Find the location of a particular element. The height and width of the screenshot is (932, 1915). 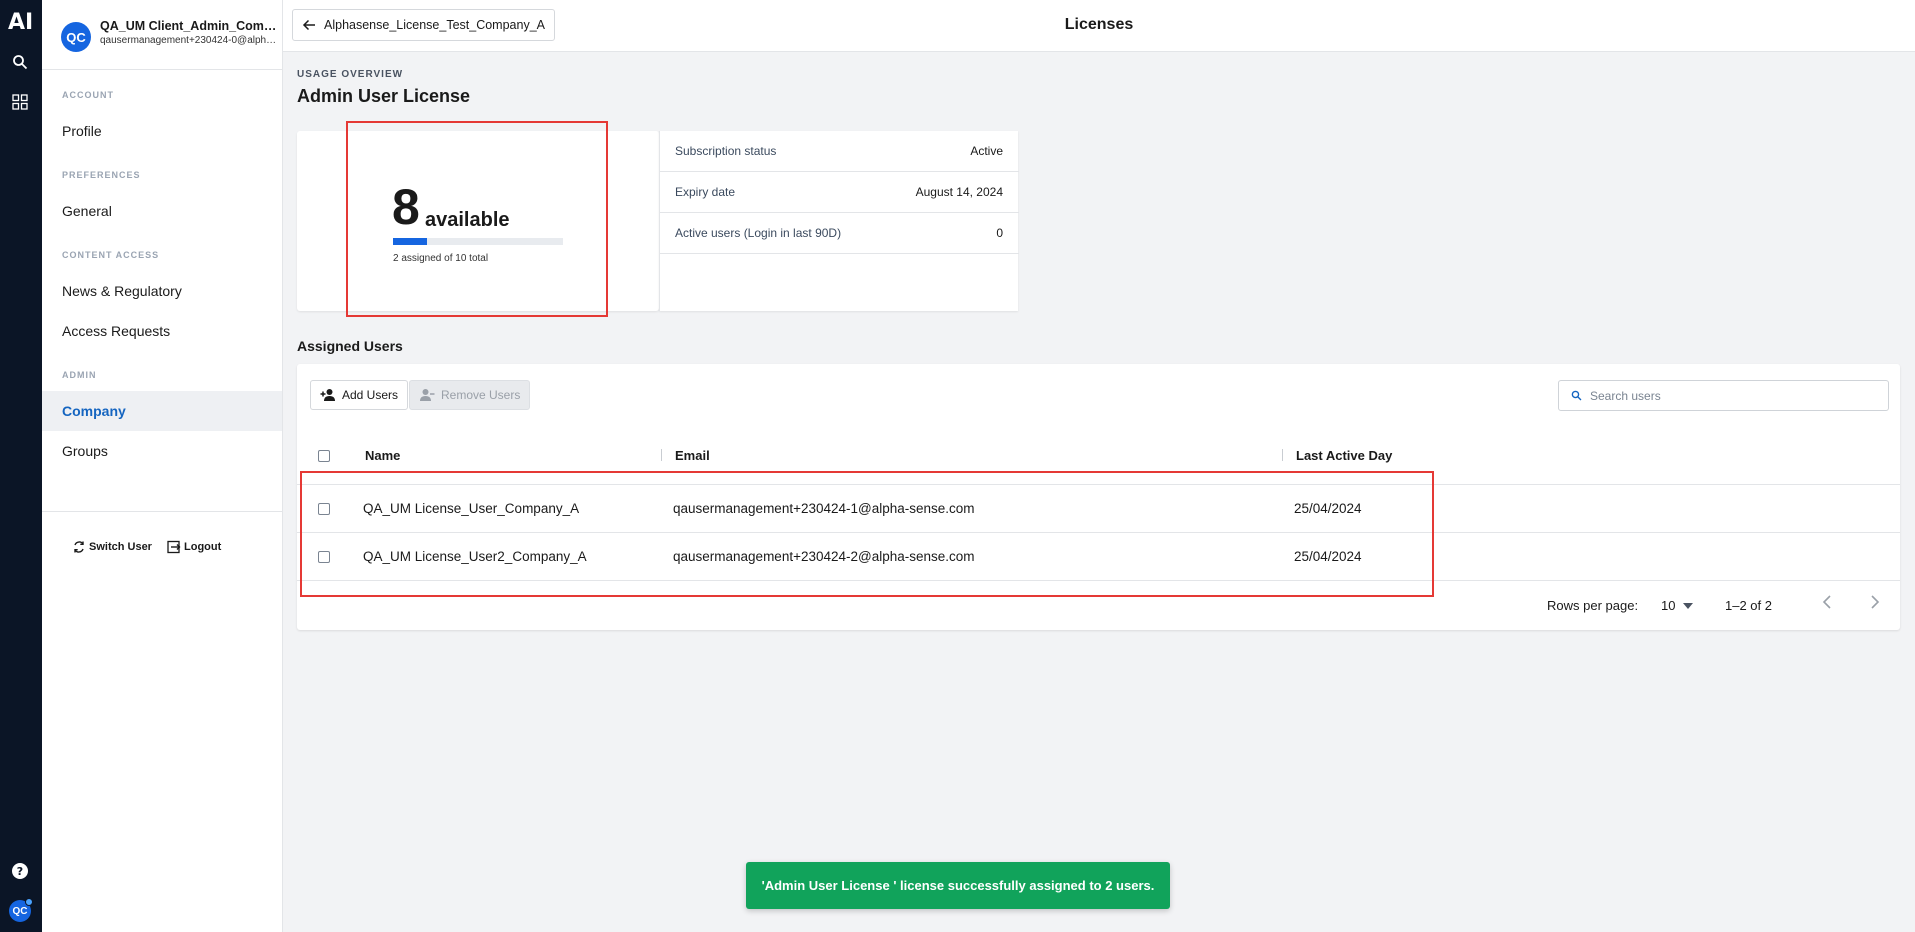

assigned-users-title: Assigned Users is located at coordinates (350, 346).